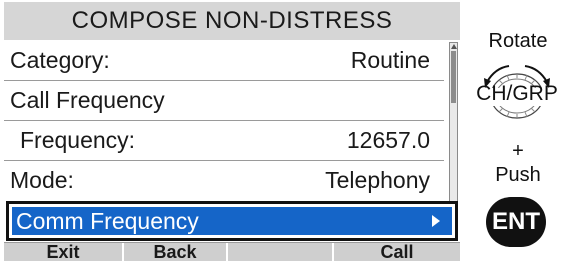  What do you see at coordinates (224, 180) in the screenshot?
I see `menu-row-mode: Mode: Telephony` at bounding box center [224, 180].